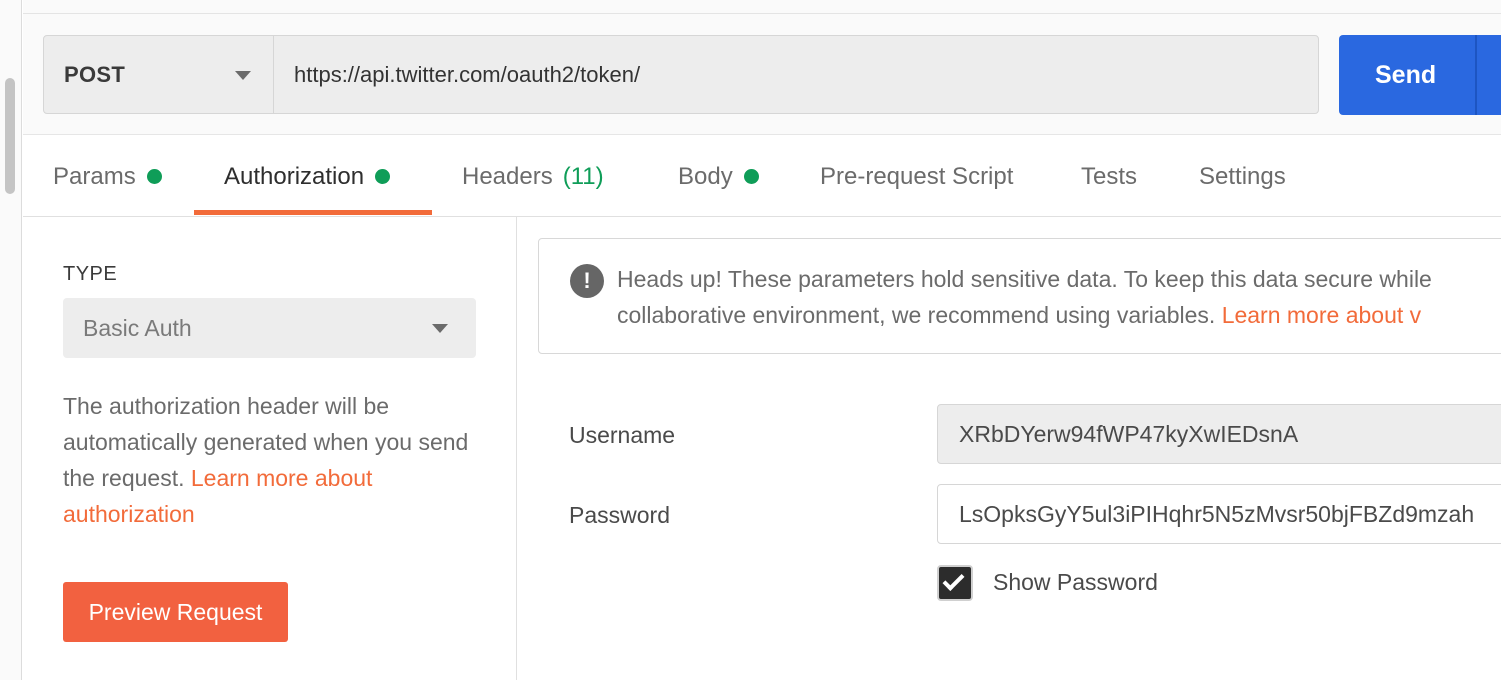  Describe the element at coordinates (158, 74) in the screenshot. I see `method-select: POST` at that location.